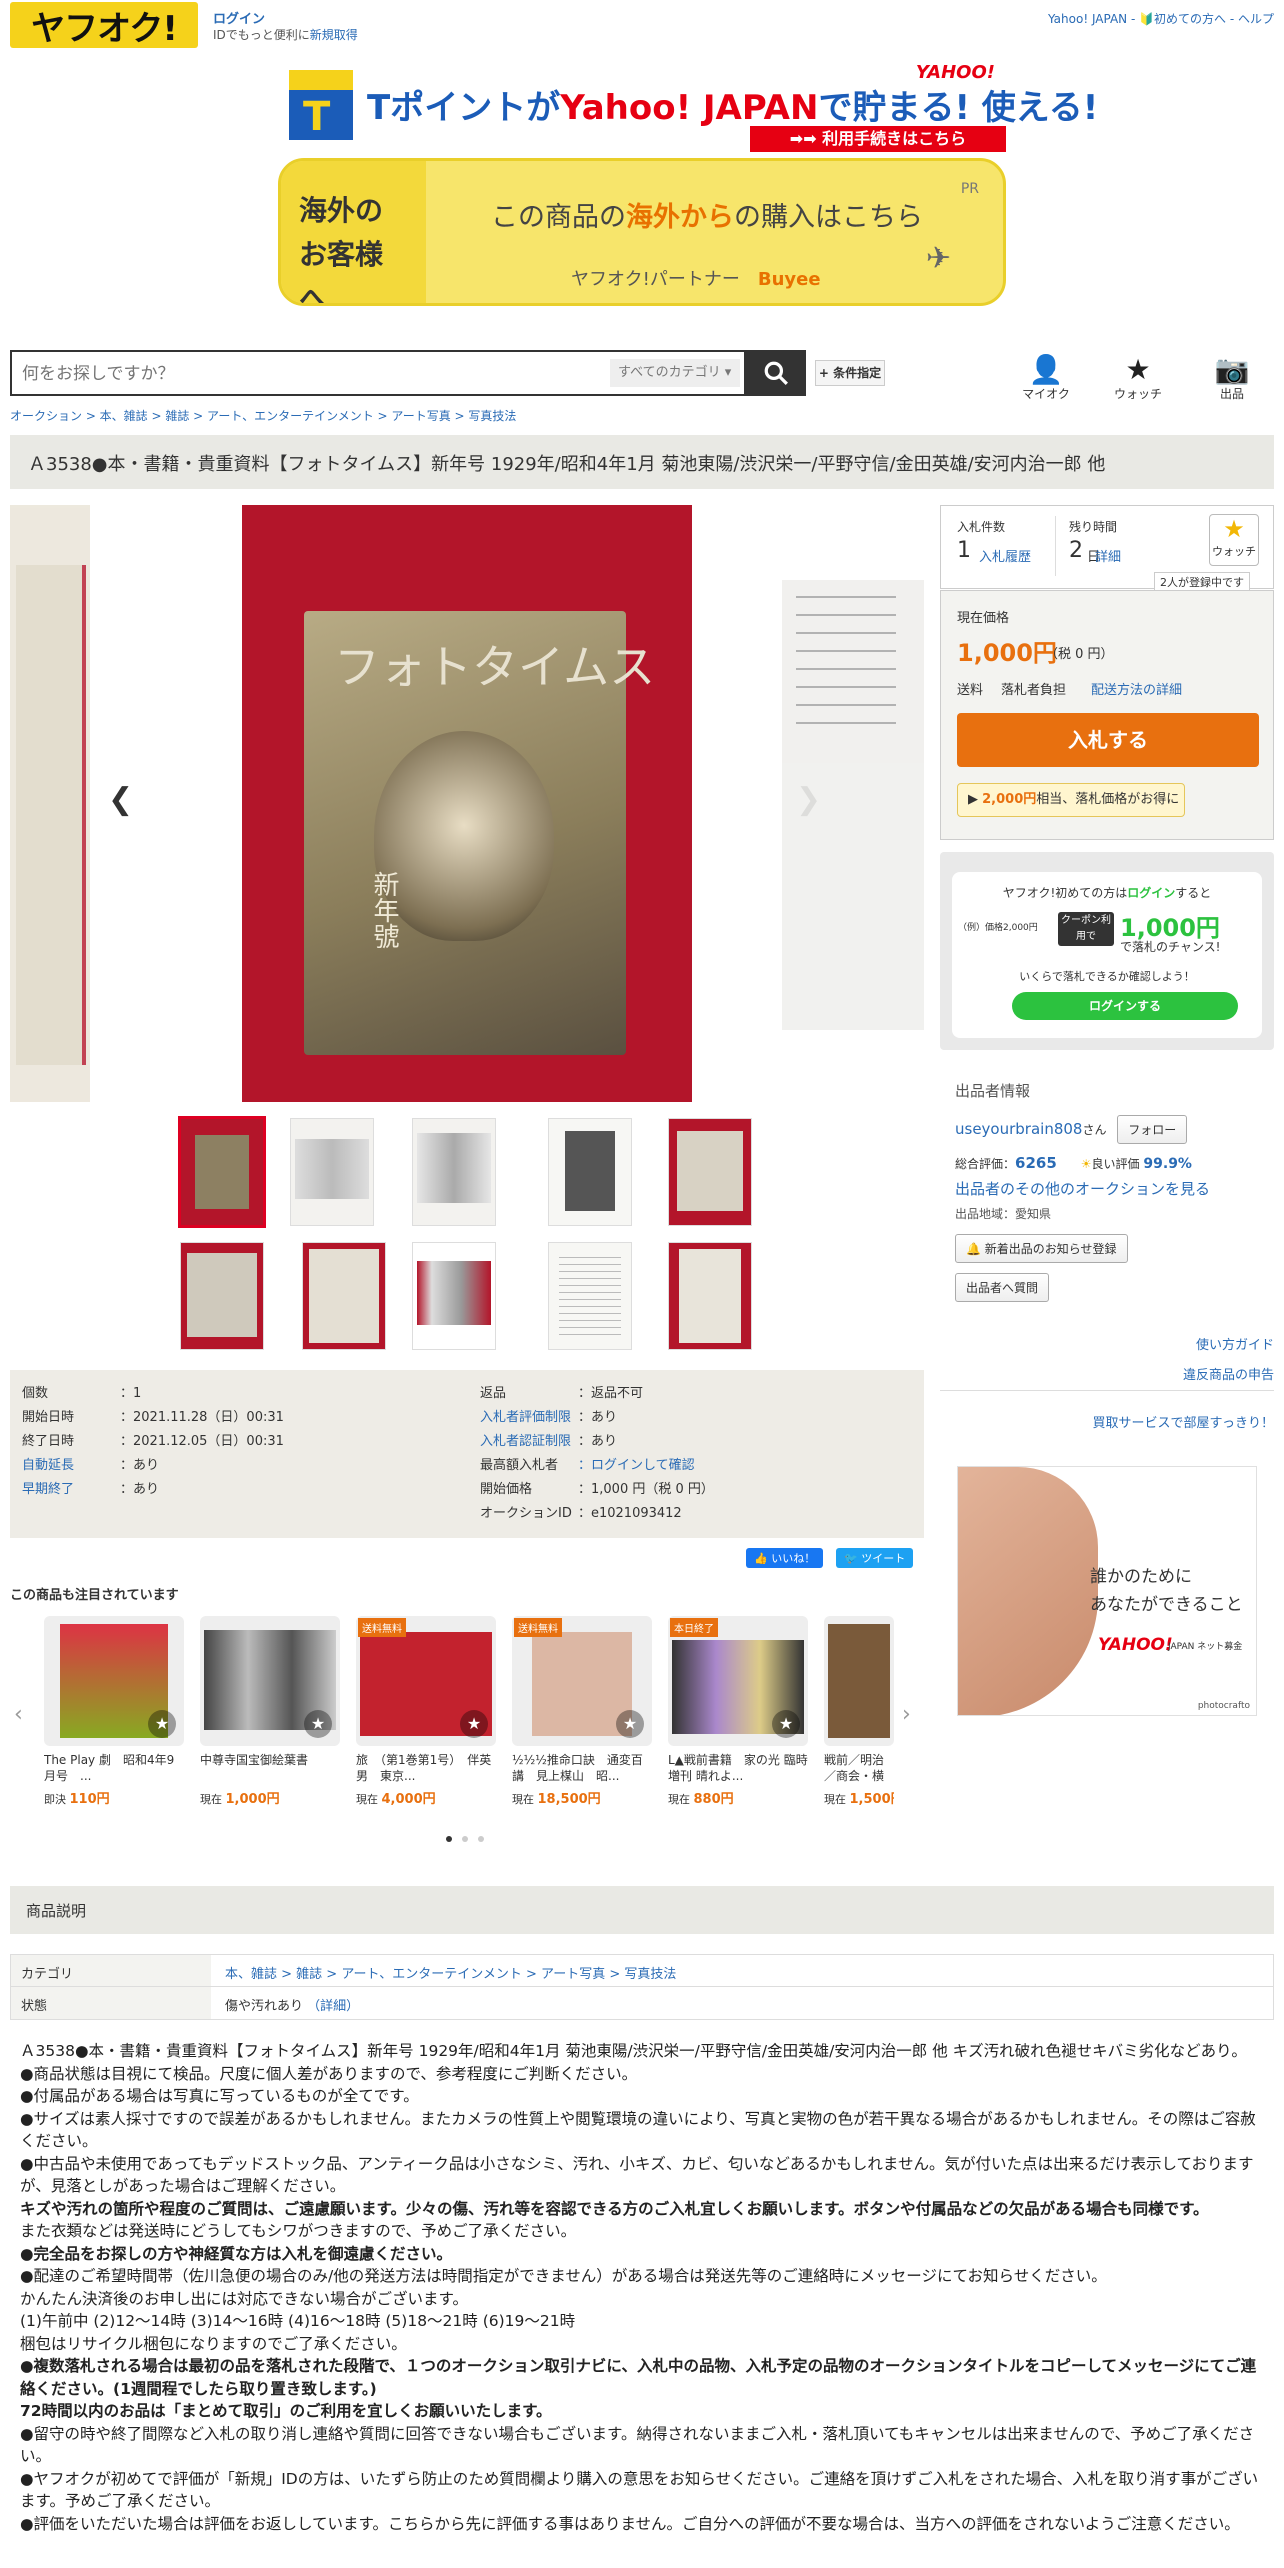 The width and height of the screenshot is (1284, 2568). What do you see at coordinates (213, 2343) in the screenshot?
I see `description-line: 梱包はリサイクル梱包になりますのでご了承ください。` at bounding box center [213, 2343].